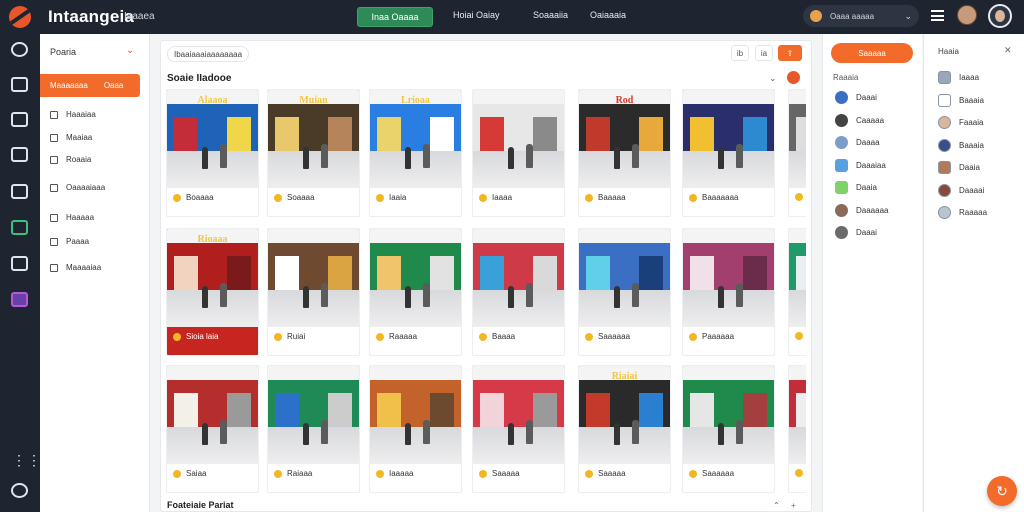 Image resolution: width=1024 pixels, height=512 pixels. What do you see at coordinates (764, 53) in the screenshot?
I see `tool-button-2: ia` at bounding box center [764, 53].